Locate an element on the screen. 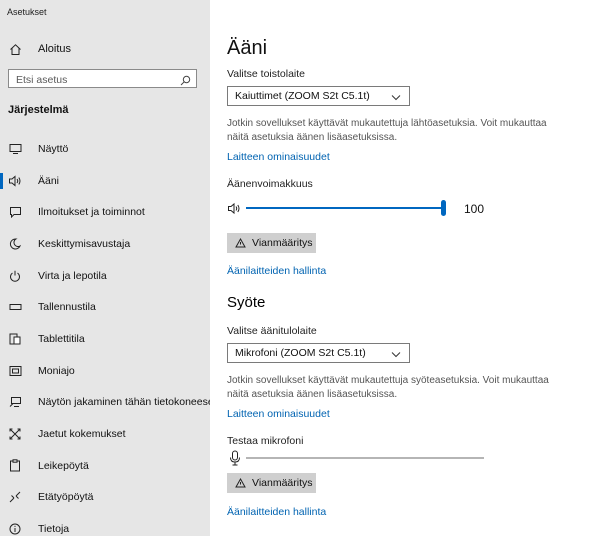  volume-speaker-icon is located at coordinates (235, 209).